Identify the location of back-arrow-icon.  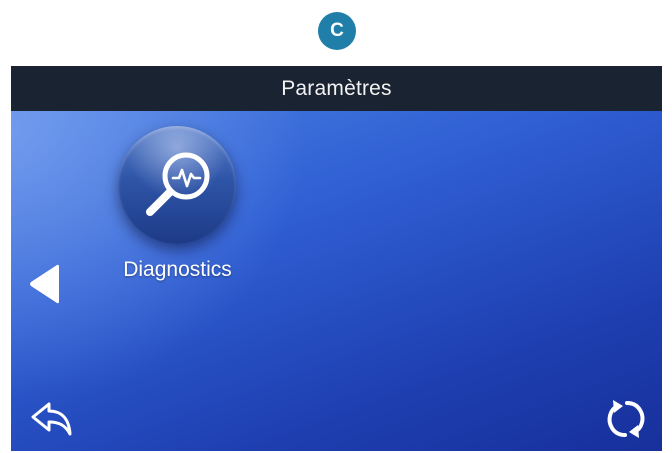
(51, 419).